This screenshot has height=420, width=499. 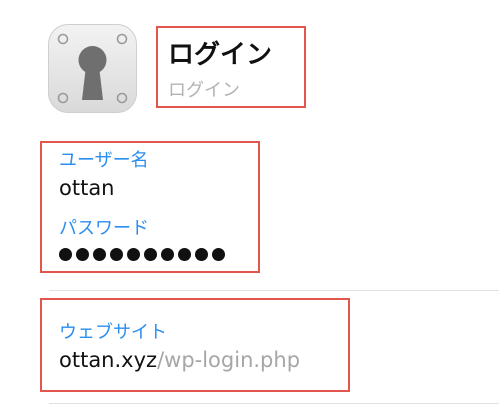 I want to click on username-label: ユーザー名, so click(x=104, y=160).